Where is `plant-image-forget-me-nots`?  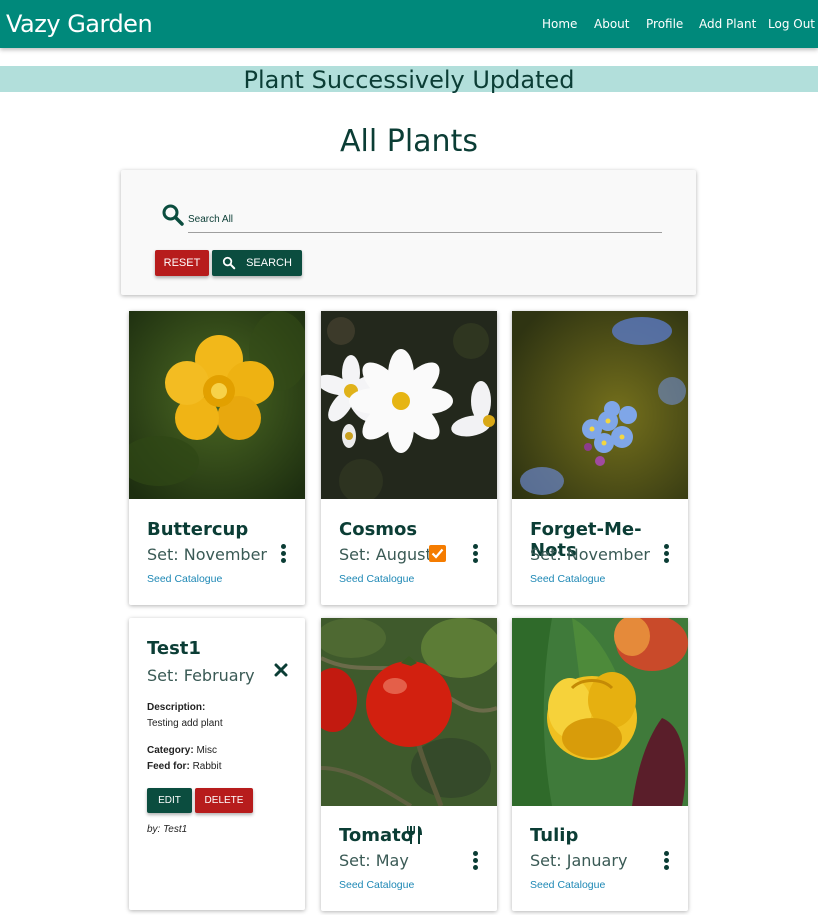
plant-image-forget-me-nots is located at coordinates (600, 405).